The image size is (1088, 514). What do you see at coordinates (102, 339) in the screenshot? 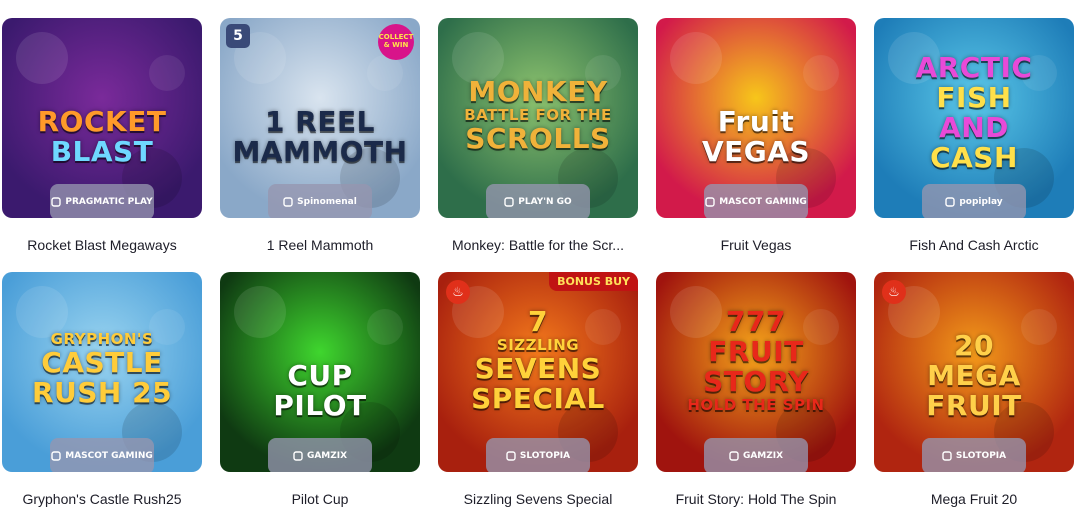
I see `game-logo-line: GRYPHON'S` at bounding box center [102, 339].